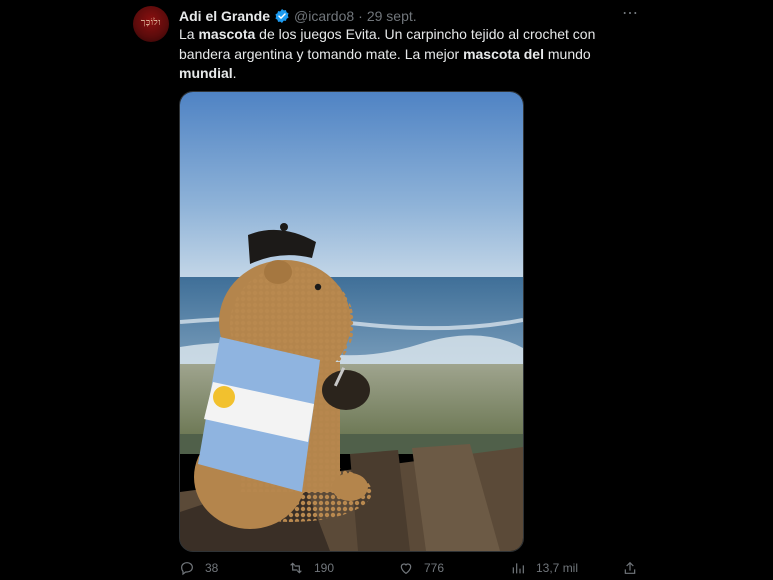 This screenshot has width=773, height=580. Describe the element at coordinates (630, 14) in the screenshot. I see `more-options-icon: ⋯` at that location.